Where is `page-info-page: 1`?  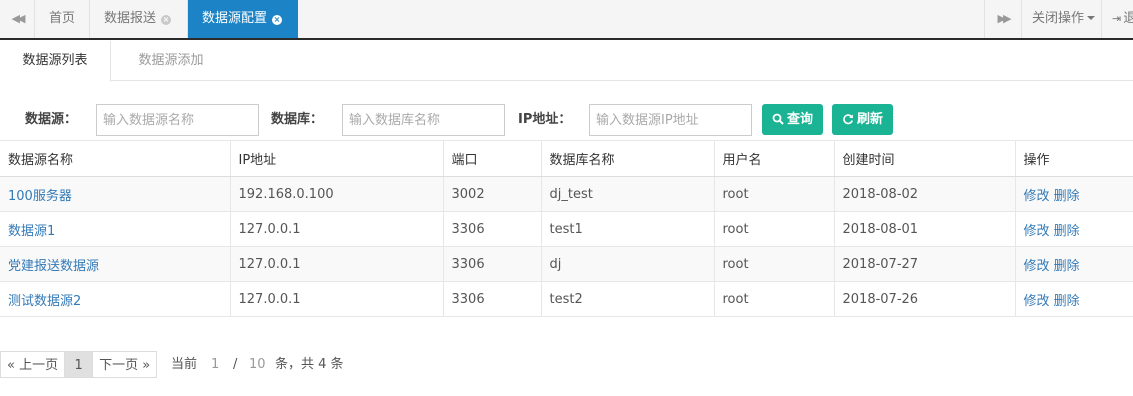 page-info-page: 1 is located at coordinates (215, 364).